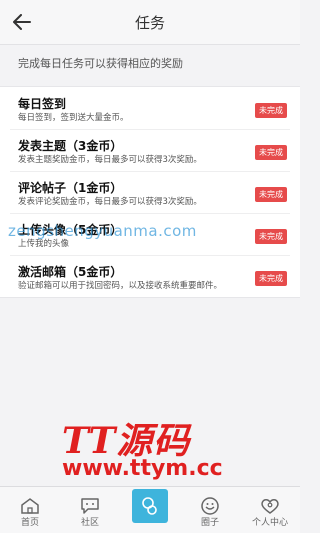  What do you see at coordinates (120, 286) in the screenshot?
I see `task-desc: 验证邮箱可以用于找回密码，以及接收系统重要邮件。` at bounding box center [120, 286].